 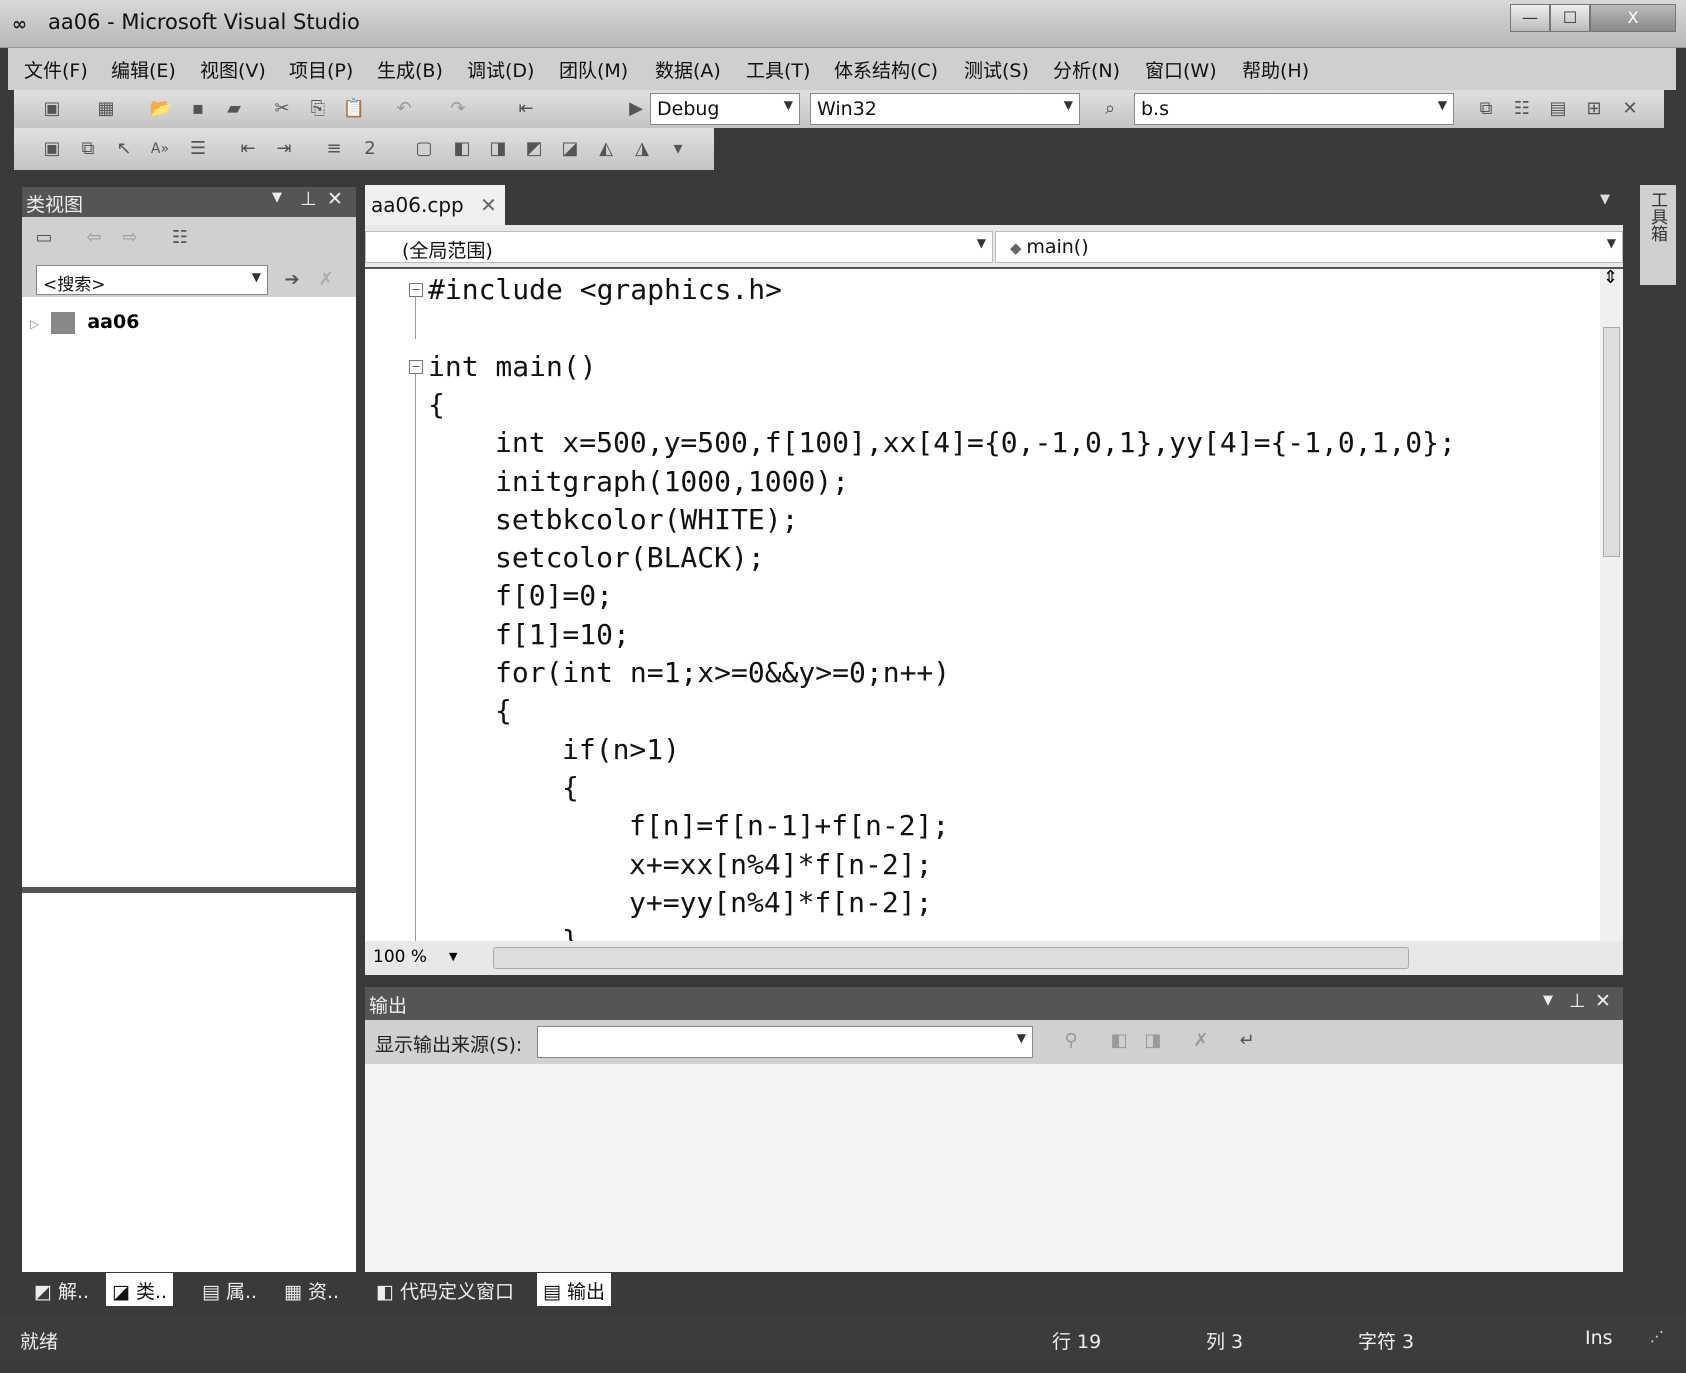 What do you see at coordinates (725, 109) in the screenshot?
I see `solution-config-select: Debug ▼` at bounding box center [725, 109].